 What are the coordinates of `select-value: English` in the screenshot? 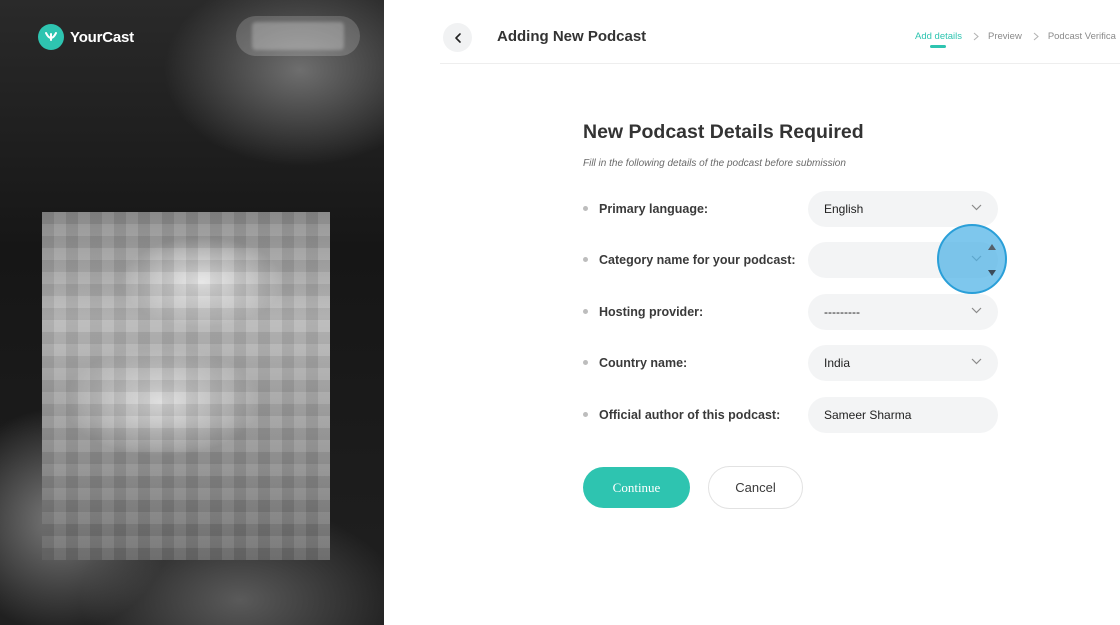 It's located at (844, 209).